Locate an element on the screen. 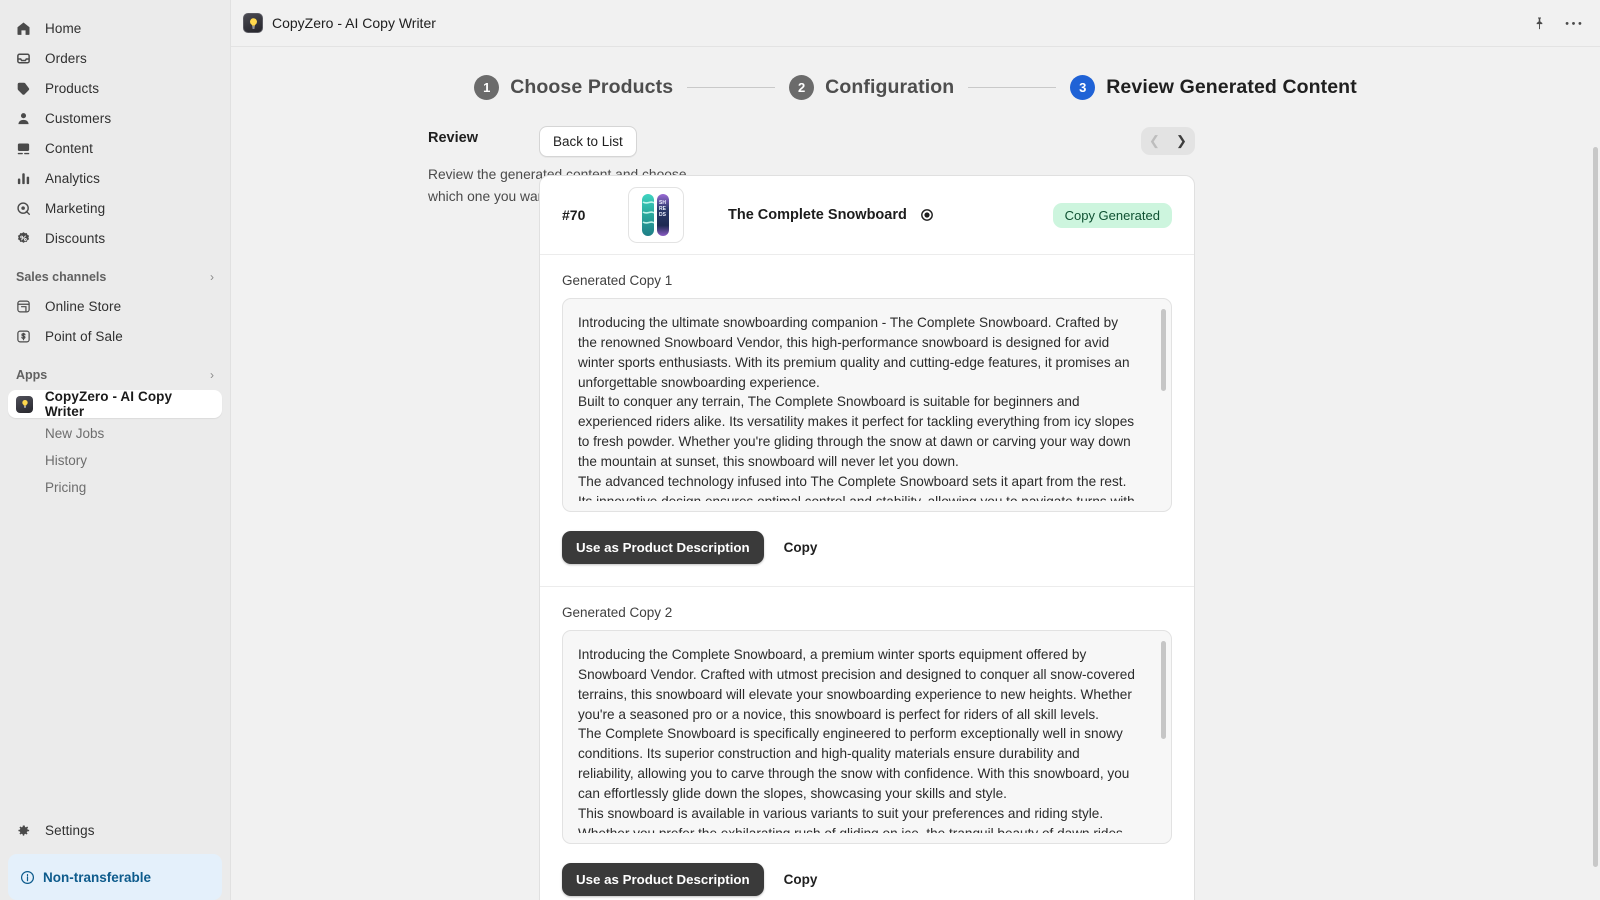  sidebar-subitem-label: History is located at coordinates (66, 460).